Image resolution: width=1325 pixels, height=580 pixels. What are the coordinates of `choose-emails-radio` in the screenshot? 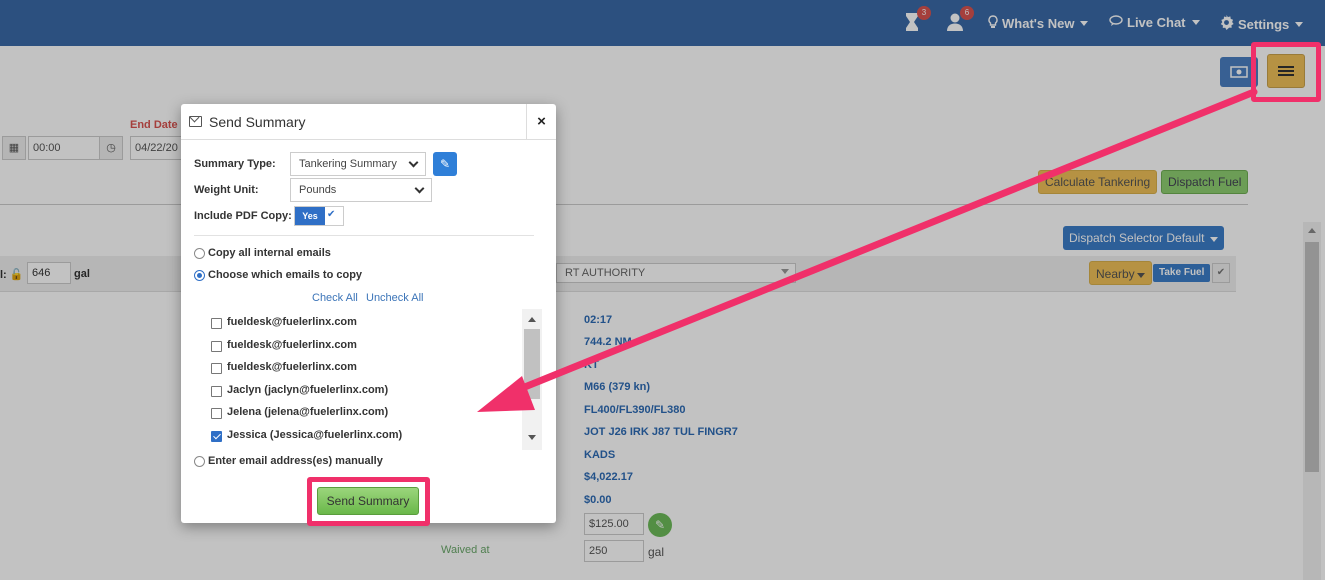 It's located at (199, 275).